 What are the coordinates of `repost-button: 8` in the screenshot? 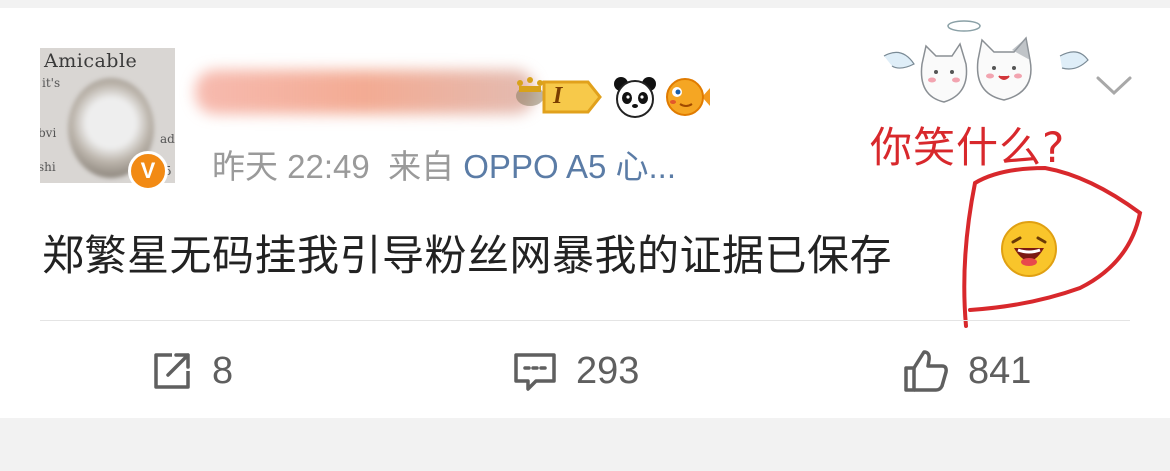 It's located at (191, 371).